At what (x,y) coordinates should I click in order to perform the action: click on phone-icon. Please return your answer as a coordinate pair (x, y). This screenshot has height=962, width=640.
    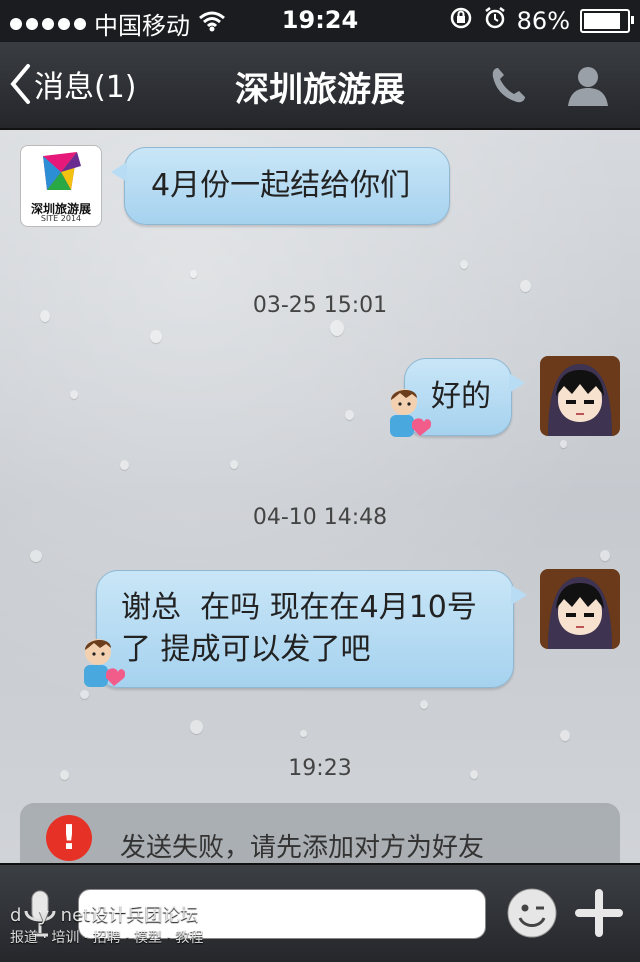
    Looking at the image, I should click on (508, 87).